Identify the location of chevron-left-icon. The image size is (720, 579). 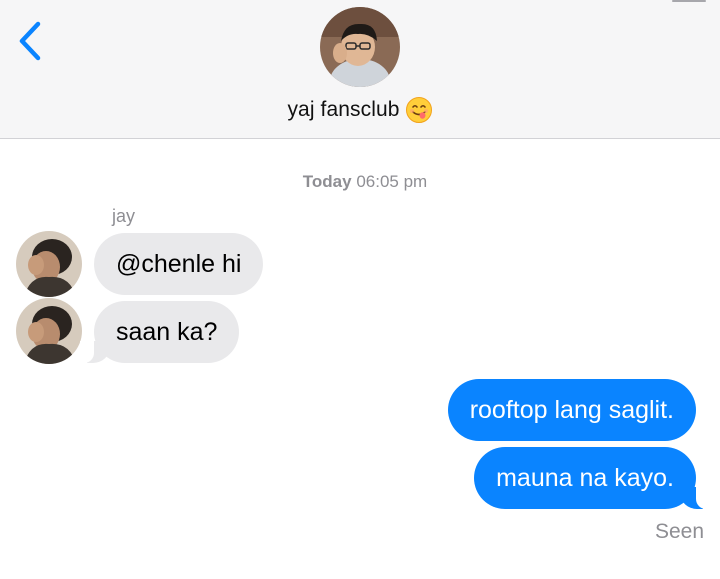
(30, 41).